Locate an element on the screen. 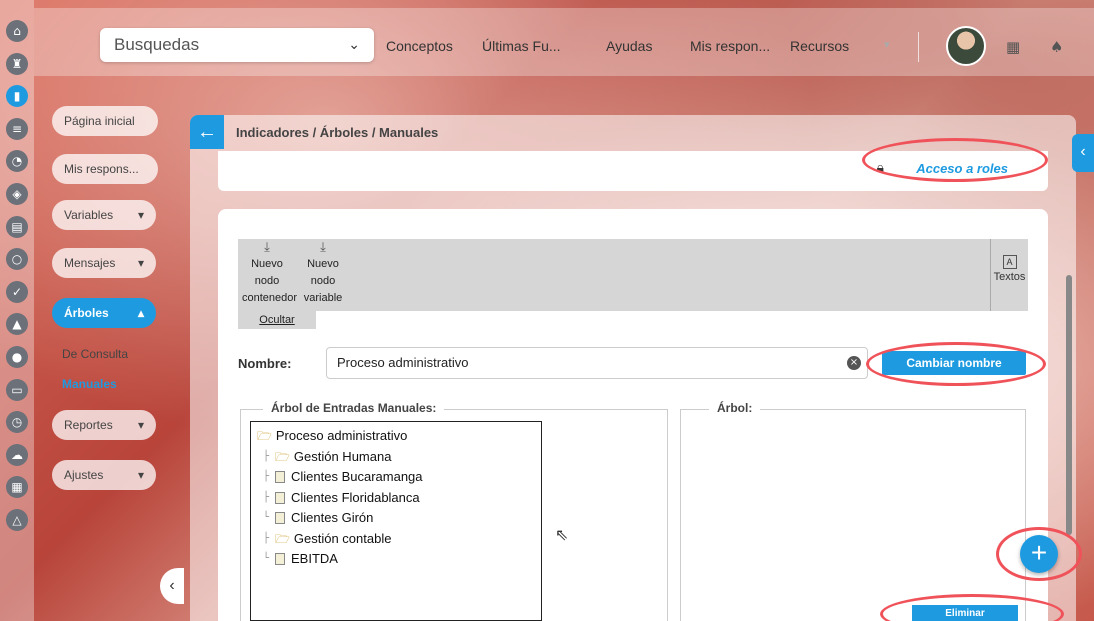 The width and height of the screenshot is (1094, 621). nav-conceptos: Conceptos is located at coordinates (419, 46).